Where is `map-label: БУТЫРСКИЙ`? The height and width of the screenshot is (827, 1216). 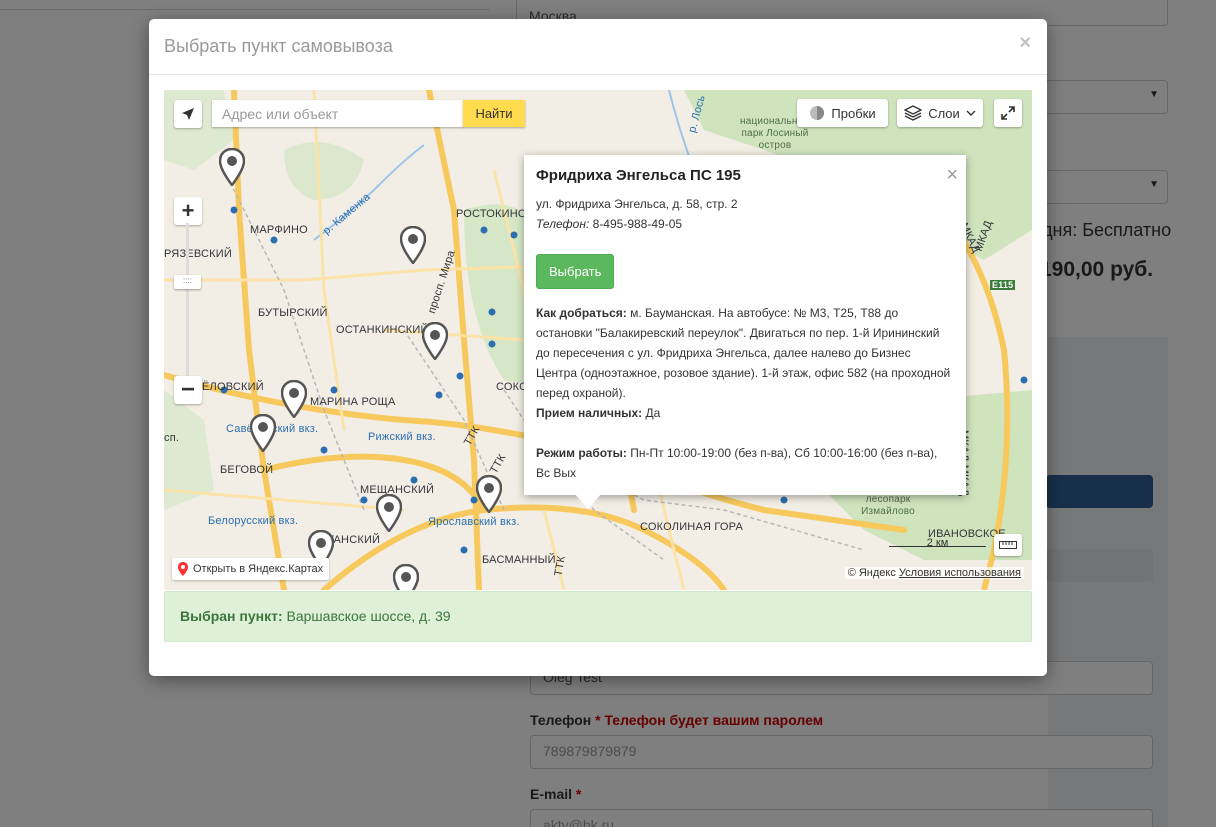
map-label: БУТЫРСКИЙ is located at coordinates (293, 313).